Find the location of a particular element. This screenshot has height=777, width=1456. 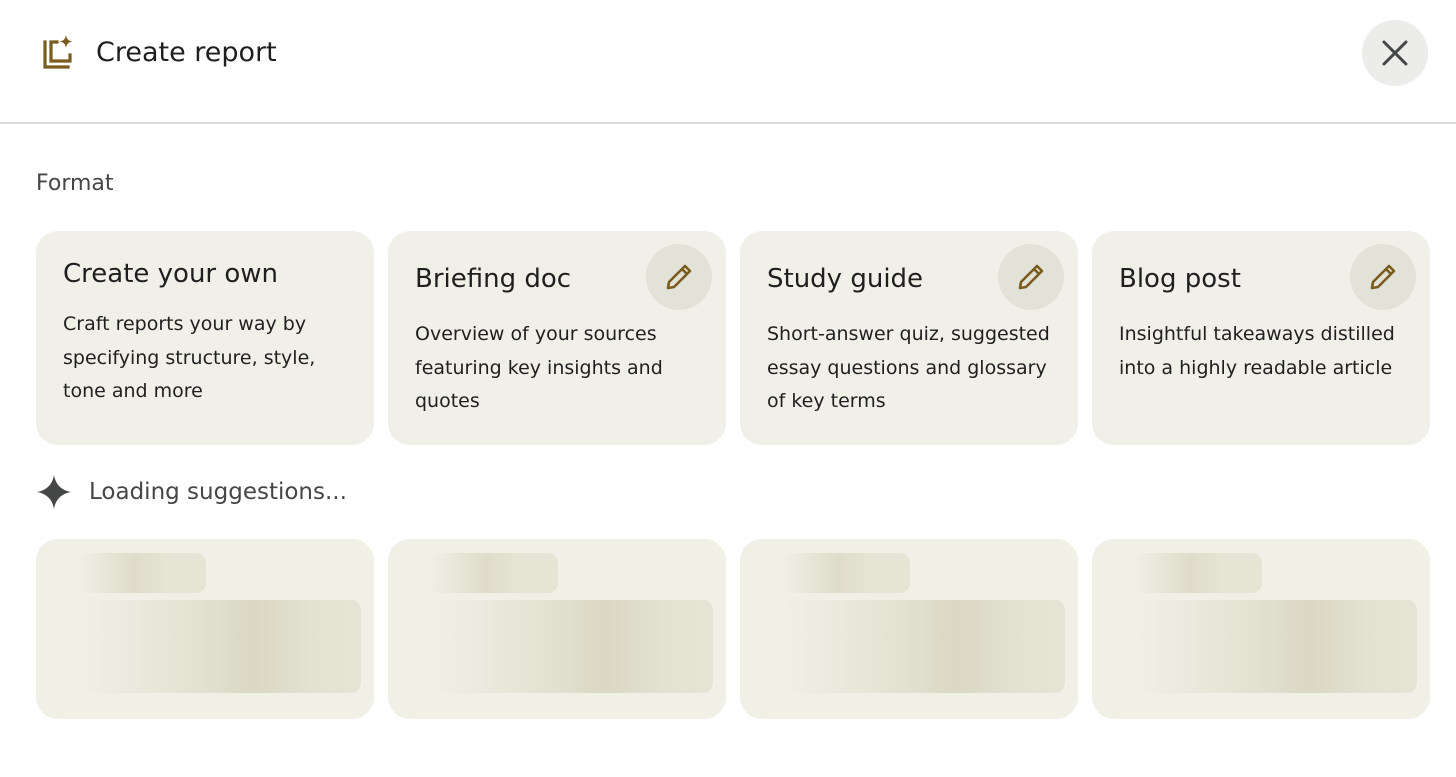

close-icon is located at coordinates (1395, 53).